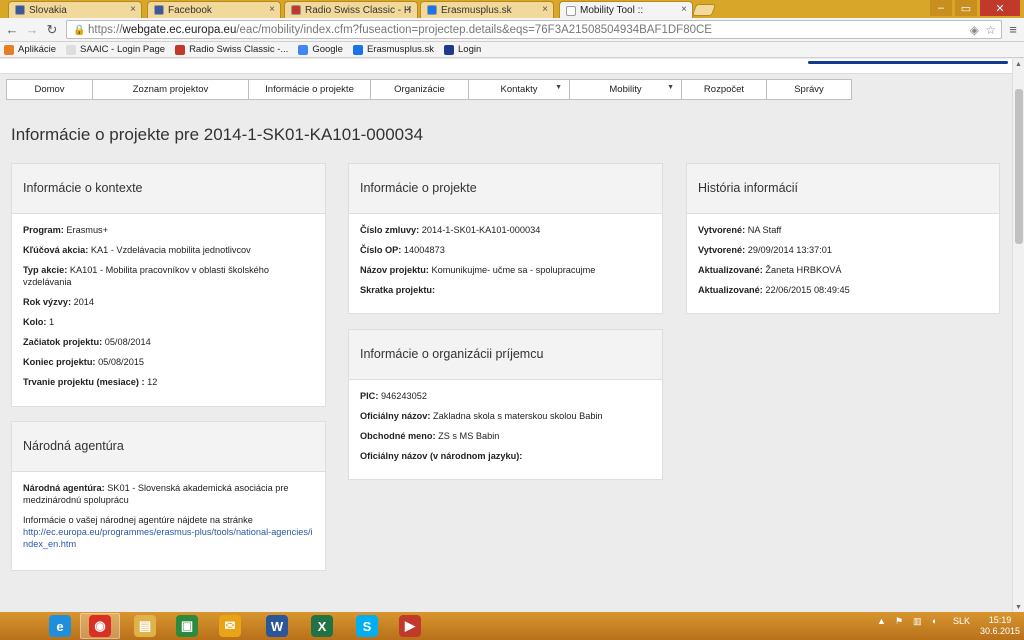 This screenshot has height=640, width=1024. What do you see at coordinates (505, 230) in the screenshot?
I see `project-row: Číslo zmluvy: 2014-1-SK01-KA101-000034` at bounding box center [505, 230].